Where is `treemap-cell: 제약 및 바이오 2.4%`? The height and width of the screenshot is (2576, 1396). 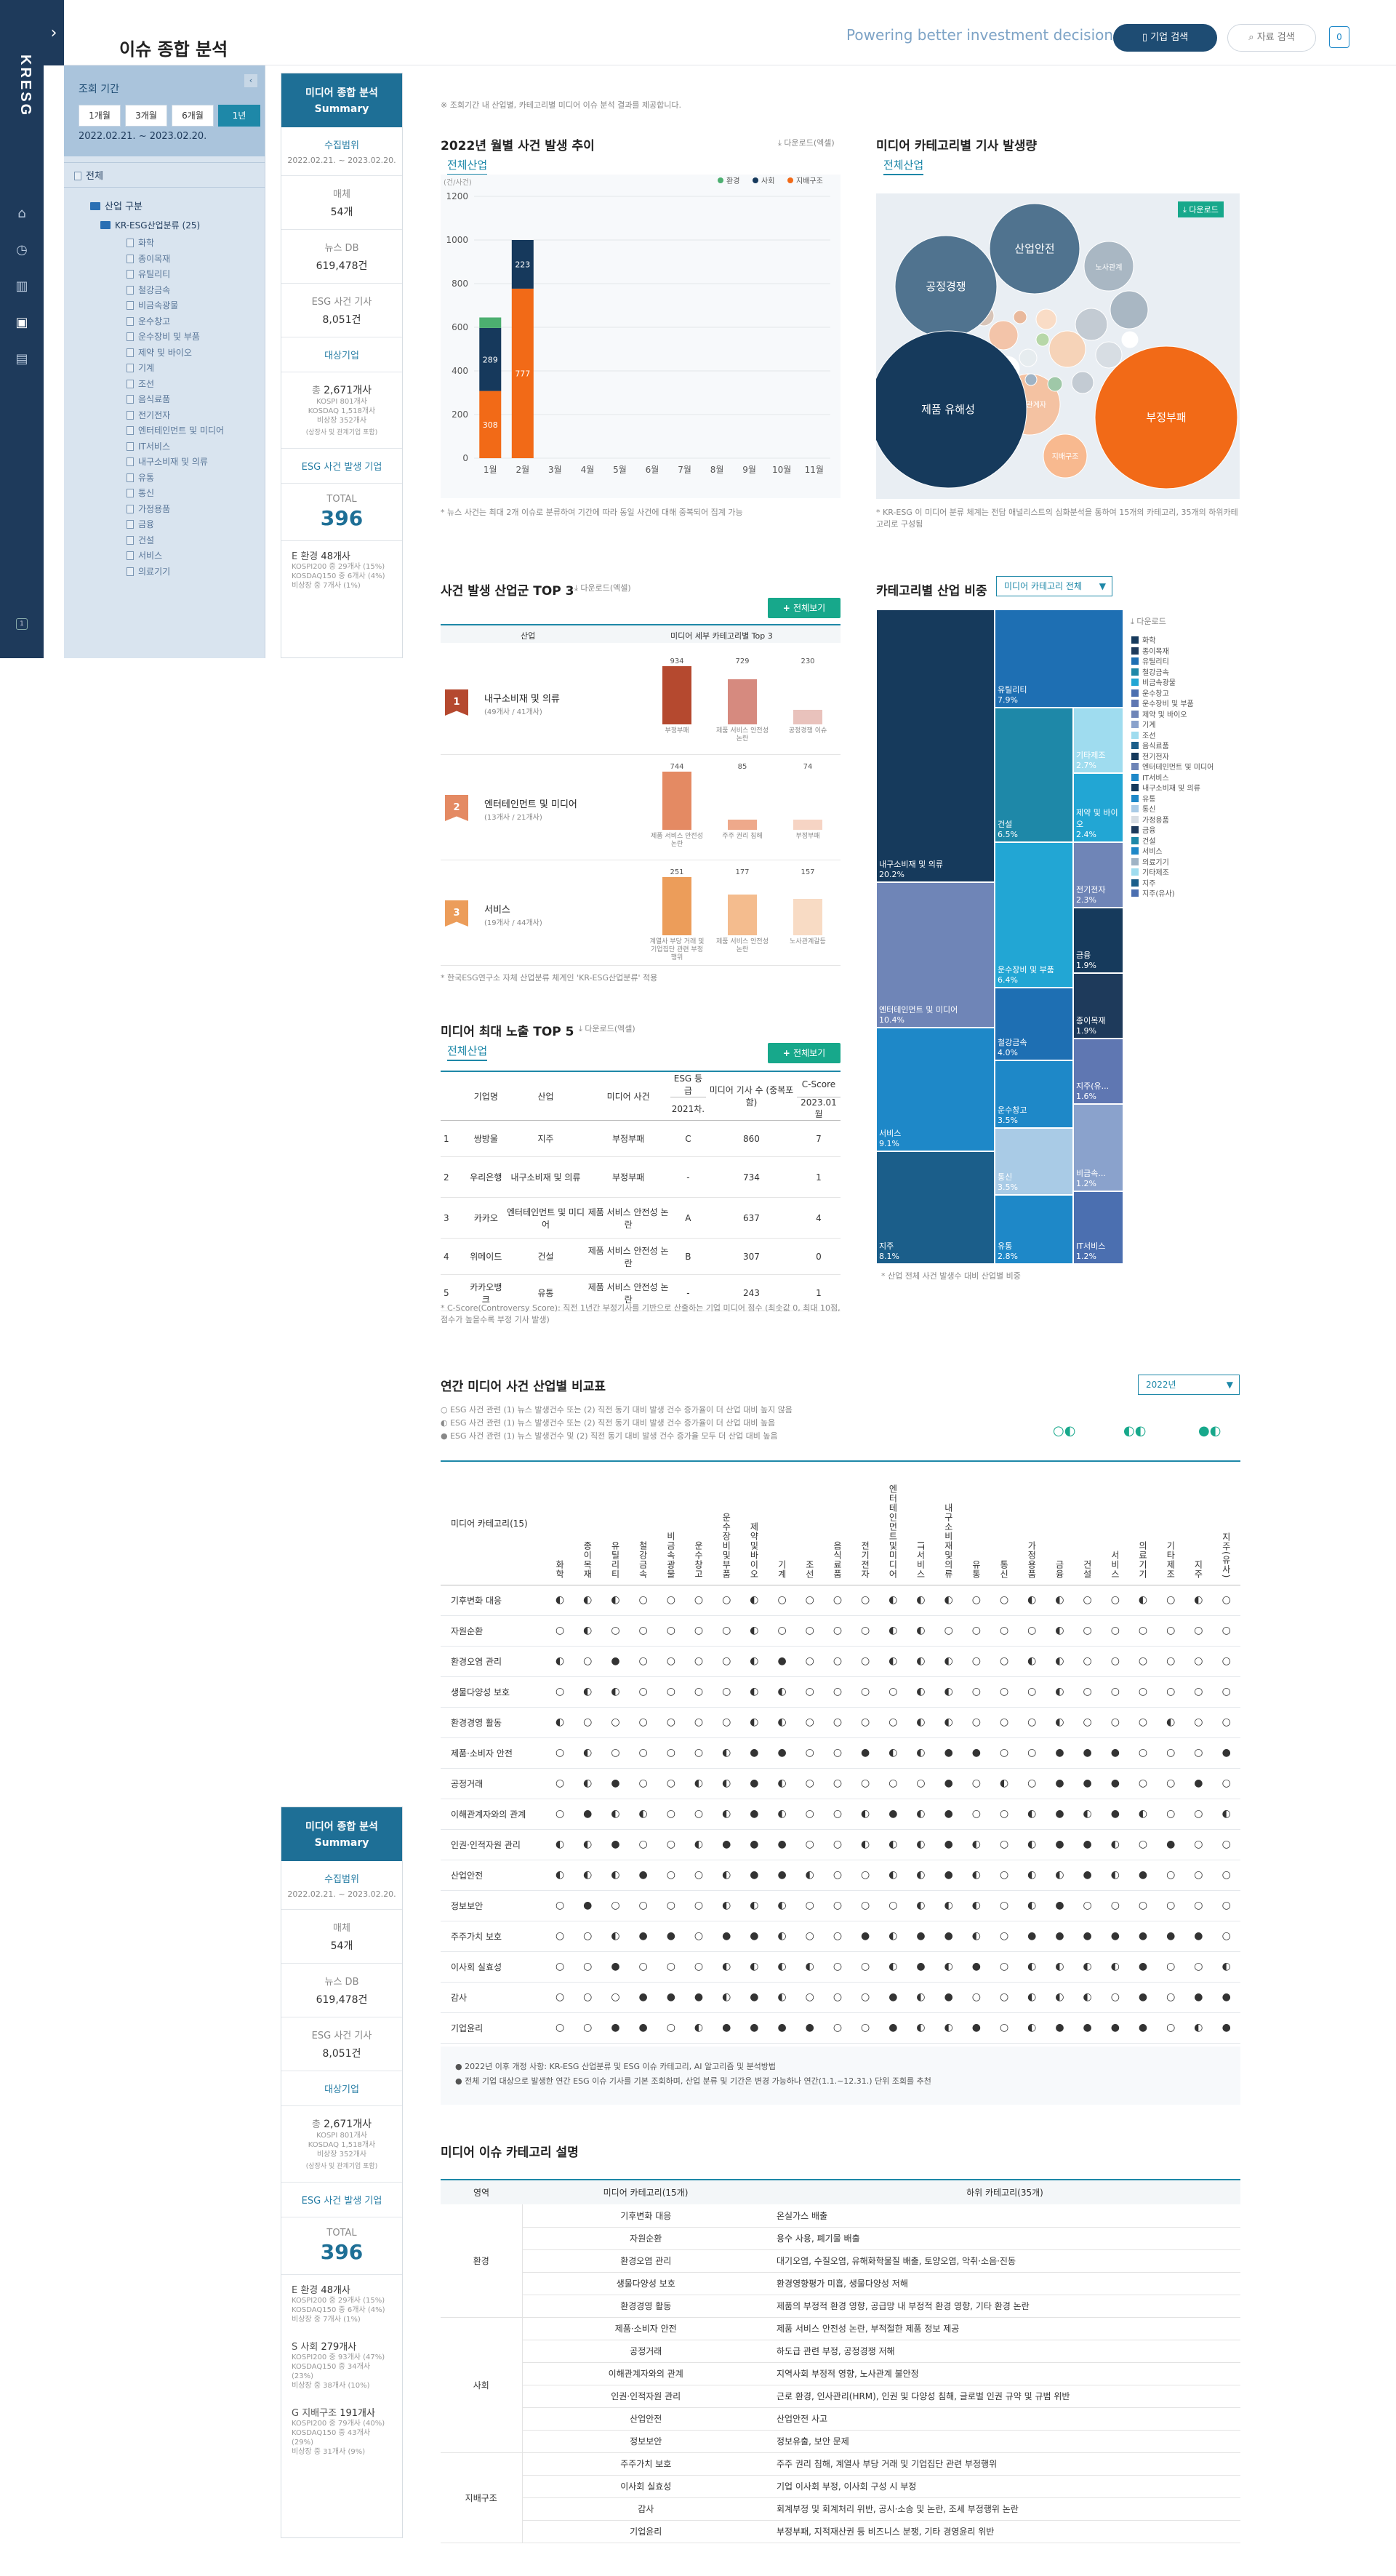 treemap-cell: 제약 및 바이오 2.4% is located at coordinates (1098, 807).